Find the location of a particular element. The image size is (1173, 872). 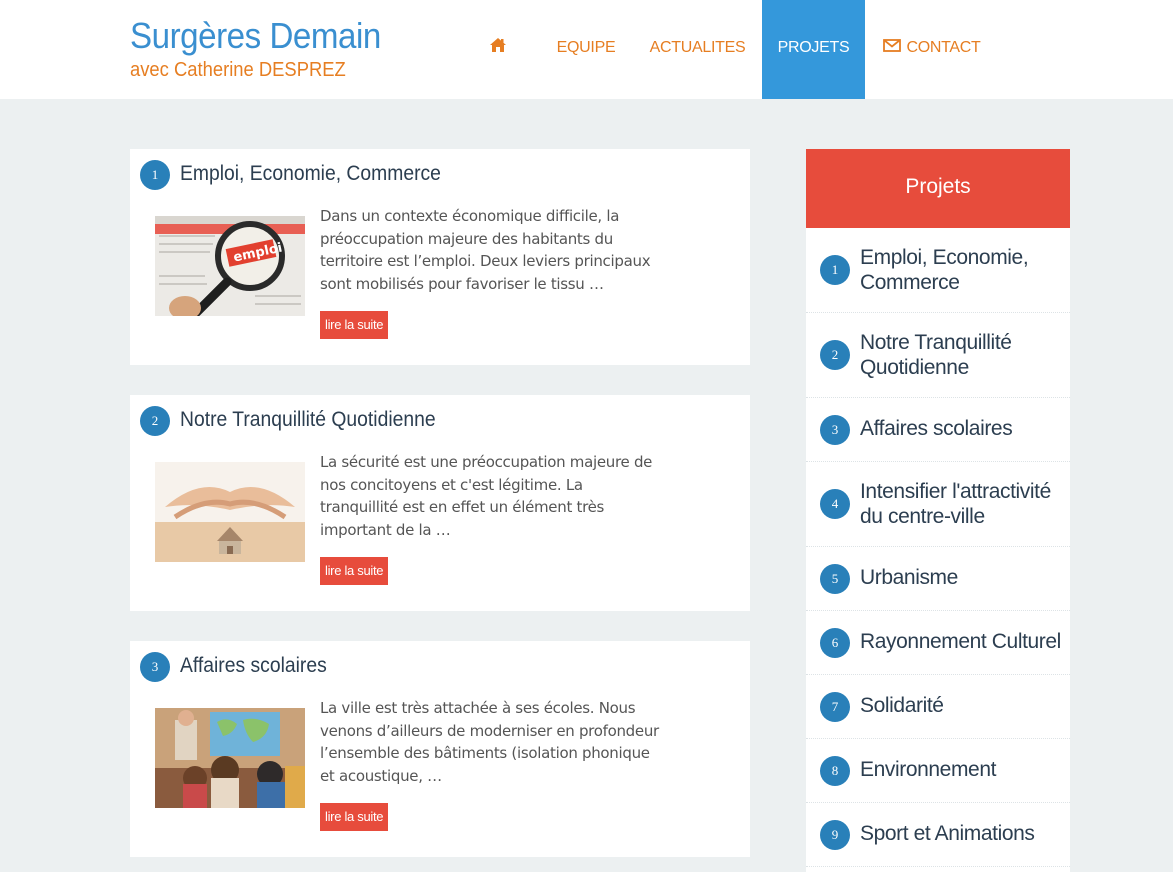

sidebar-number-badge: 7 is located at coordinates (835, 706).